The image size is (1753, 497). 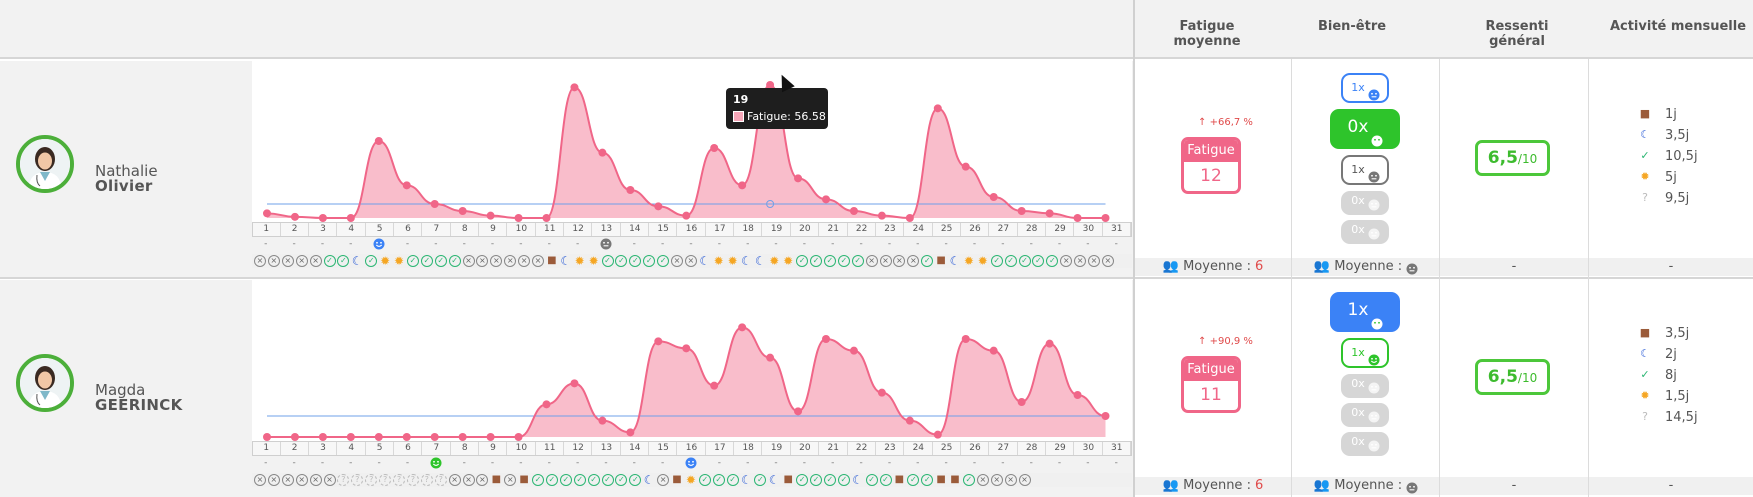 I want to click on activity-item: ? 14,5j, so click(x=1683, y=419).